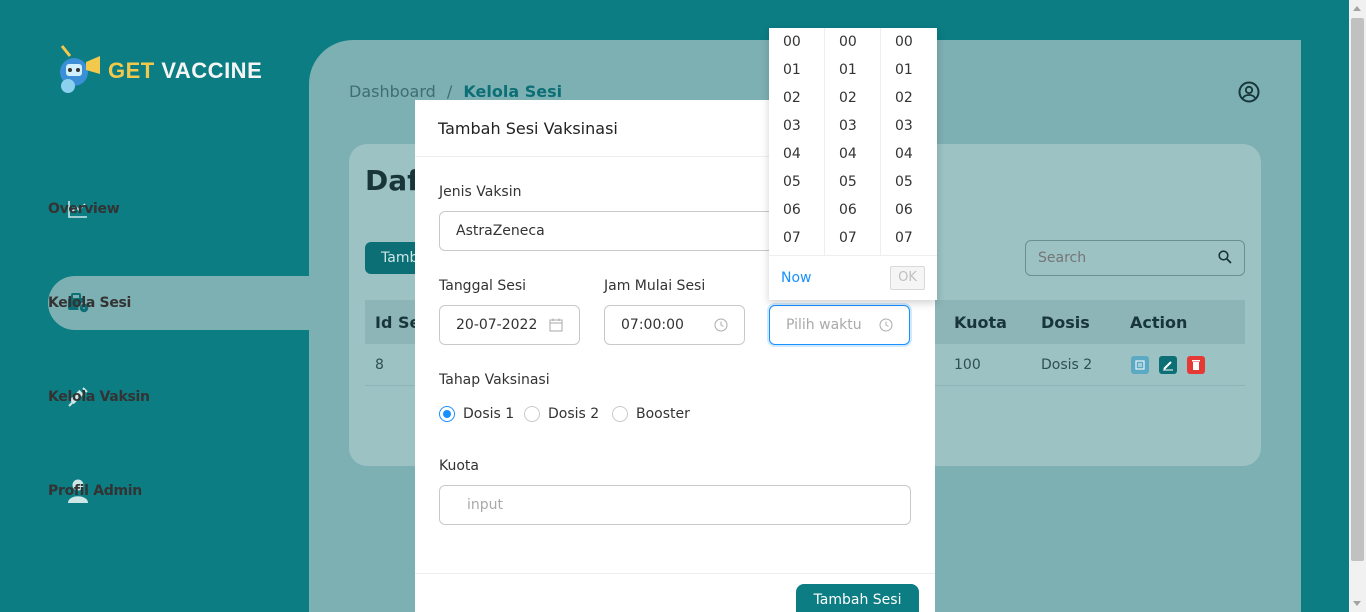 This screenshot has width=1366, height=612. I want to click on jam-selesai-placeholder: Pilih waktu, so click(824, 325).